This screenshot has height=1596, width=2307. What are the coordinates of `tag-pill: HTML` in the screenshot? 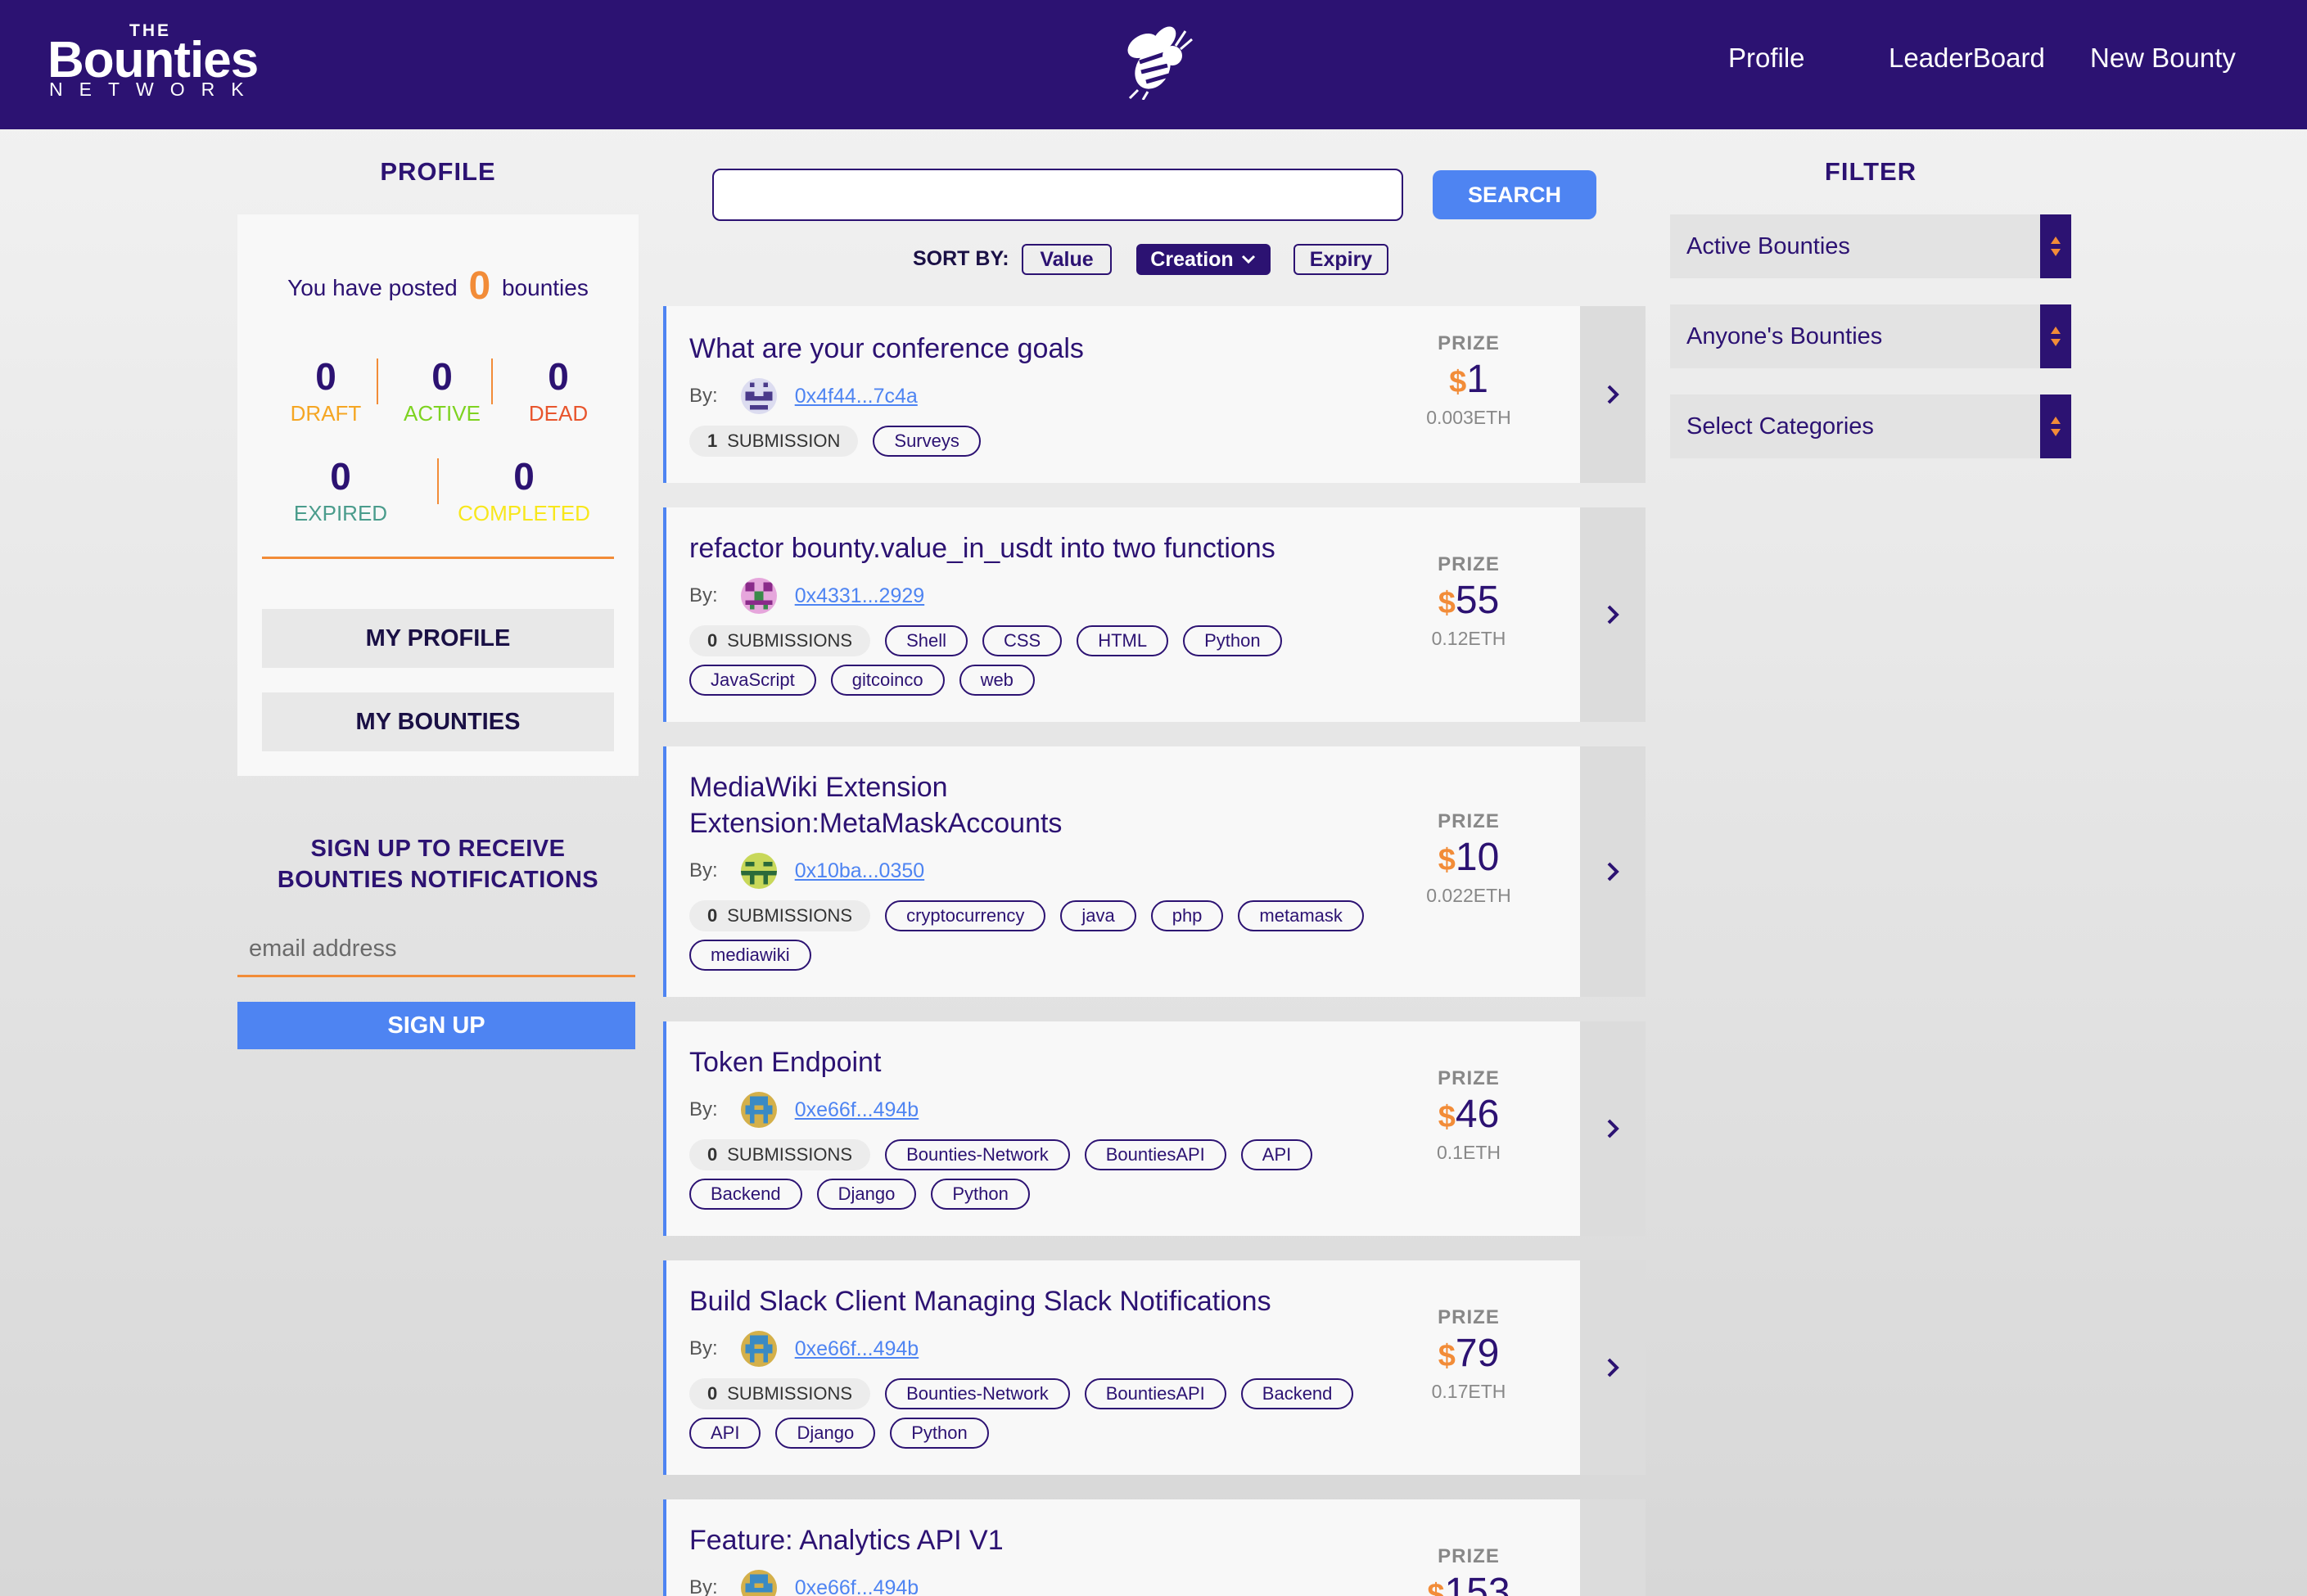 It's located at (1123, 640).